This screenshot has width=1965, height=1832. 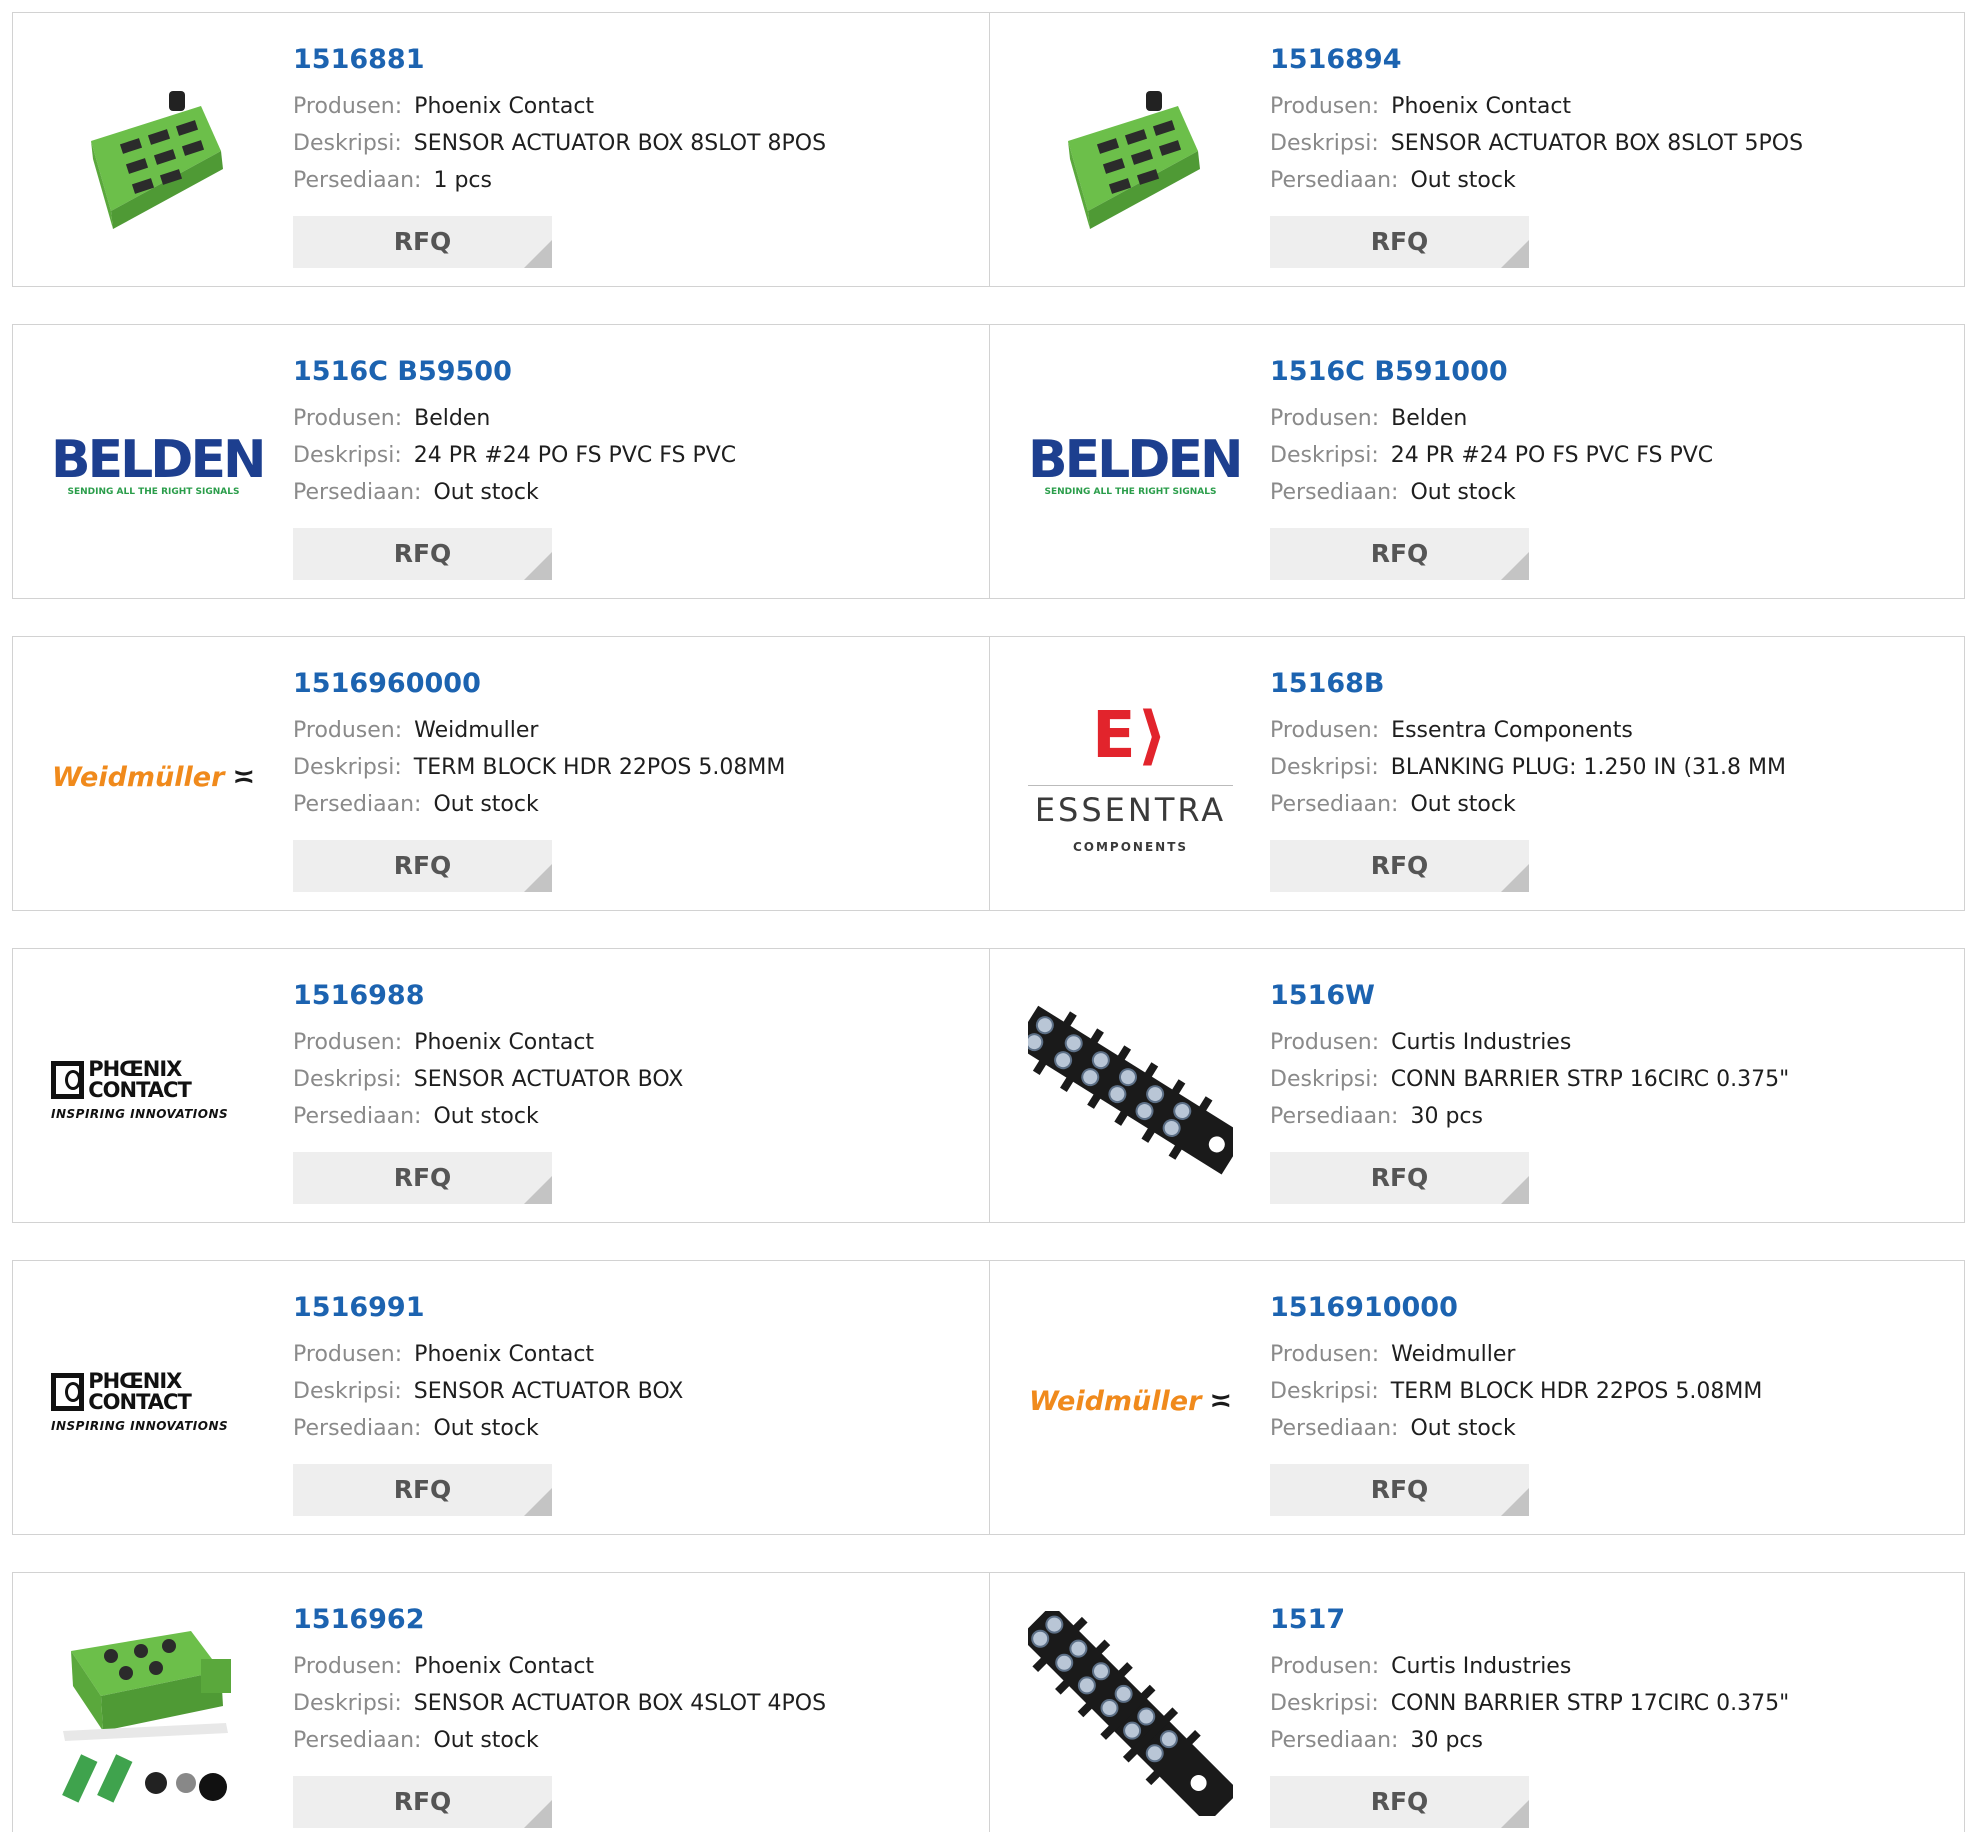 What do you see at coordinates (1590, 1703) in the screenshot?
I see `description-value: CONN BARRIER STRP 17CIRC 0.375"` at bounding box center [1590, 1703].